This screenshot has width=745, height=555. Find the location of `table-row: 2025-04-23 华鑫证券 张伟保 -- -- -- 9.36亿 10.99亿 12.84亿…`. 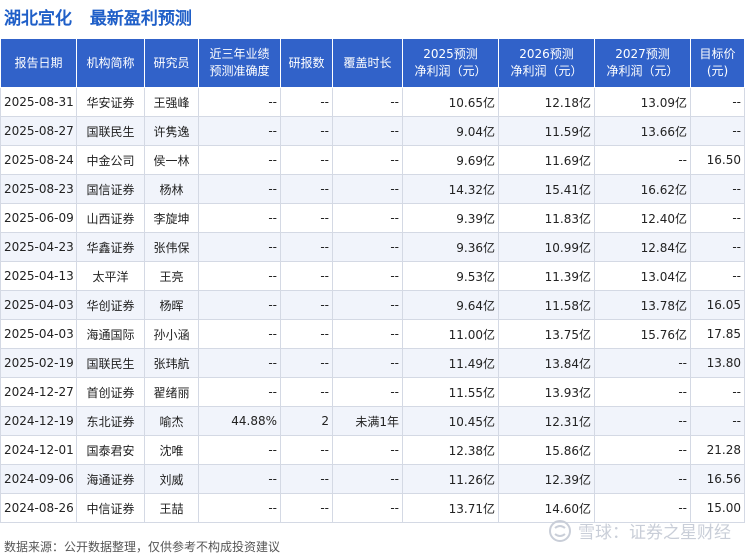

table-row: 2025-04-23 华鑫证券 张伟保 -- -- -- 9.36亿 10.99亿 12.84亿… is located at coordinates (372, 247).